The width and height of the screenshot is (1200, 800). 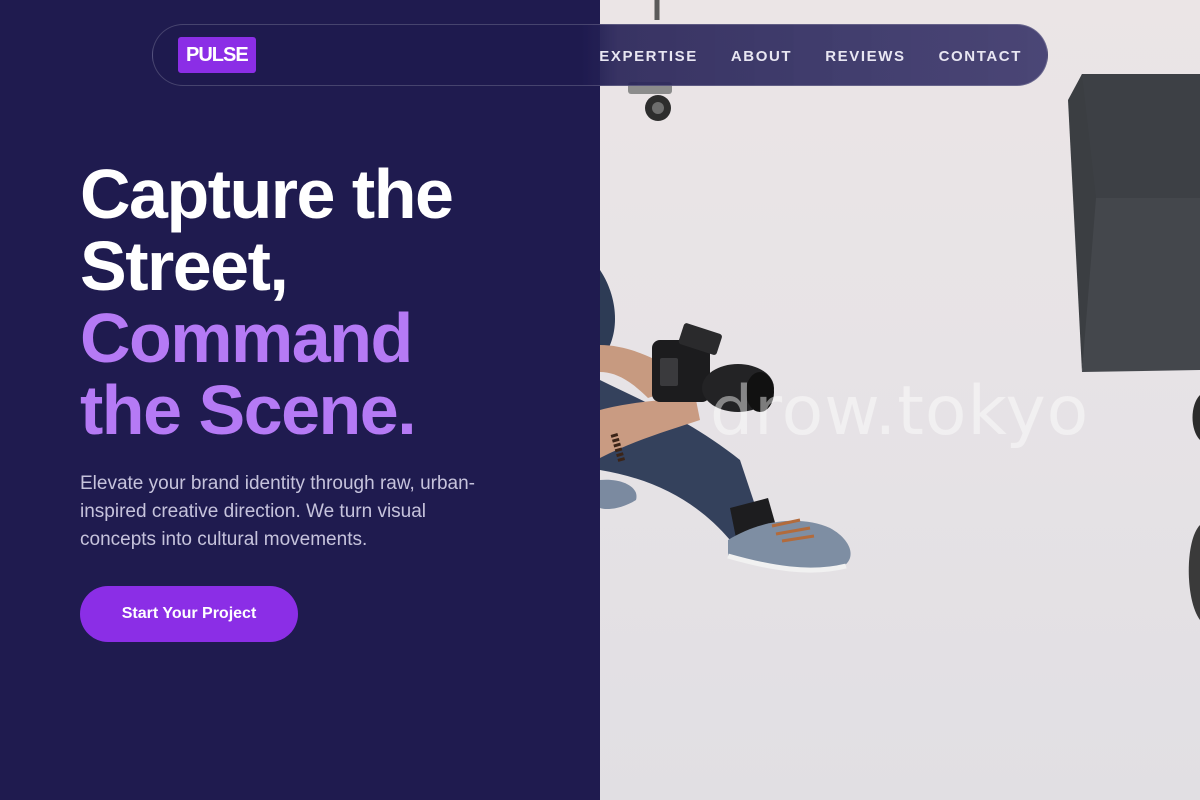 I want to click on pulse-logo: PULSE, so click(x=217, y=55).